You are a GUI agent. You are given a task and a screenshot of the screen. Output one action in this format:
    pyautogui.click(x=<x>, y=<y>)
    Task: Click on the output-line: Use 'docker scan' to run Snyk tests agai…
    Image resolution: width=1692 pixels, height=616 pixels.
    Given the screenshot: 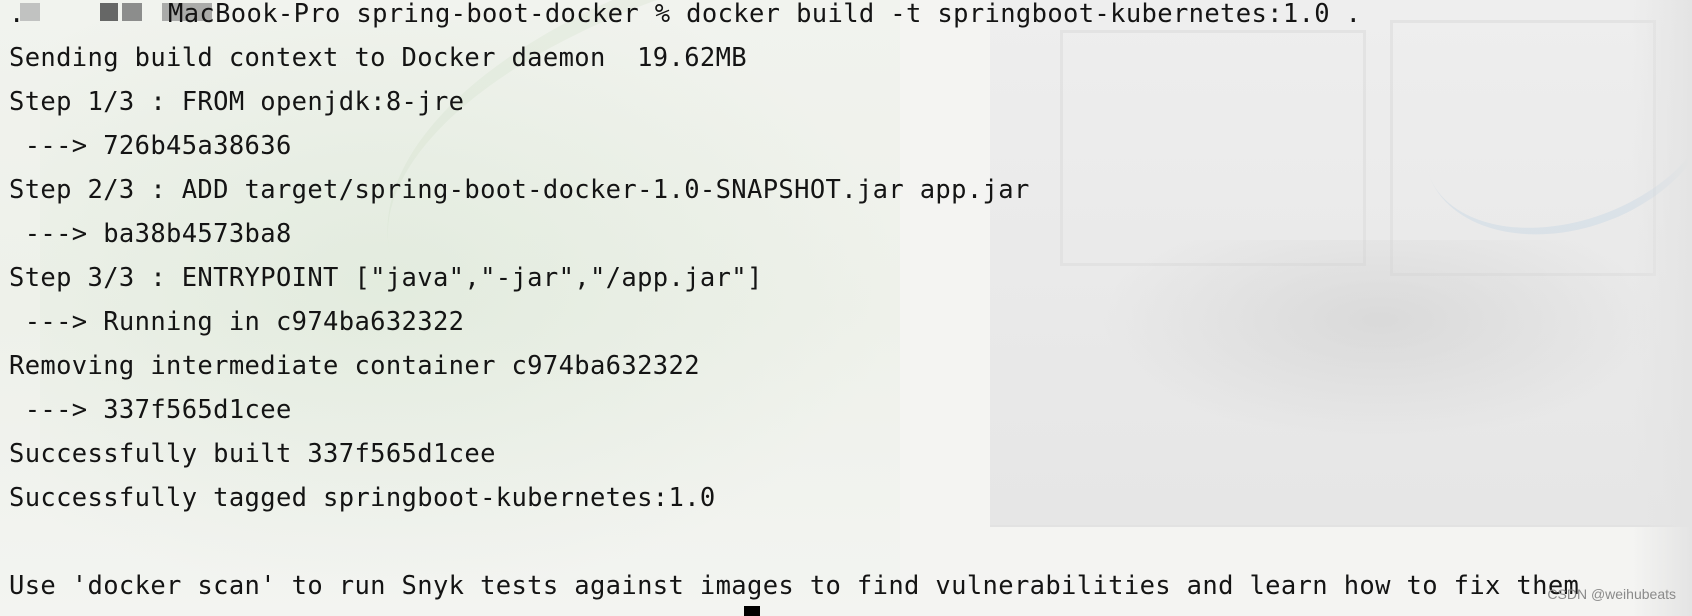 What is the action you would take?
    pyautogui.click(x=794, y=586)
    